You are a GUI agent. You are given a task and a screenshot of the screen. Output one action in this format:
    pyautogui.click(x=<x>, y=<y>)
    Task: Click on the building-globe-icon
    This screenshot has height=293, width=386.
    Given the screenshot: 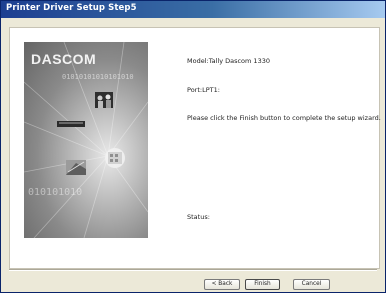 What is the action you would take?
    pyautogui.click(x=115, y=158)
    